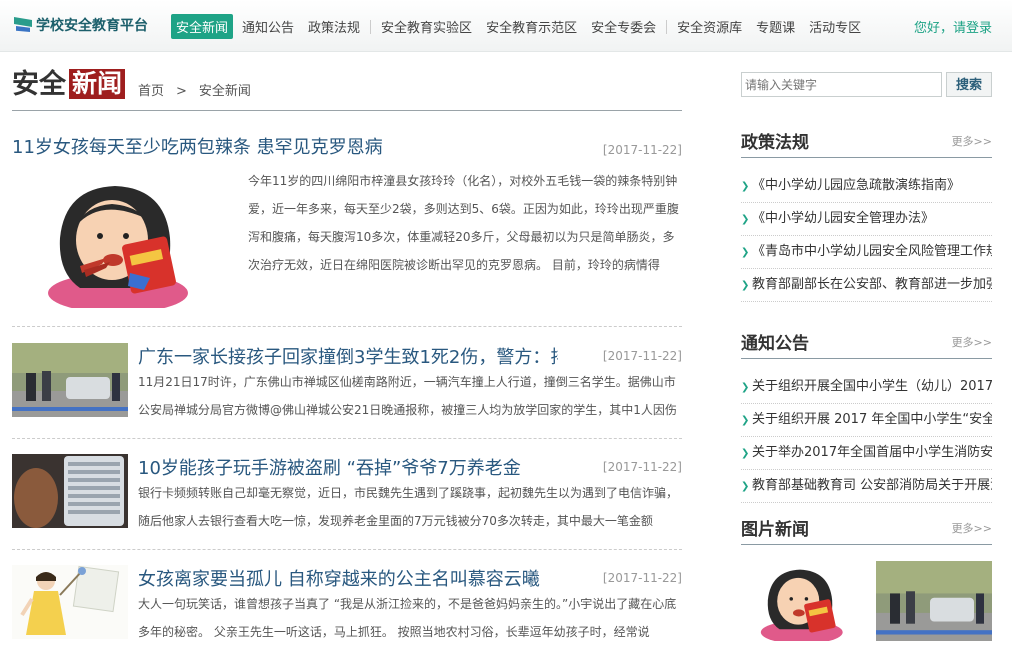  Describe the element at coordinates (866, 186) in the screenshot. I see `policy-list-item: ❯ 《中小学幼儿园应急疏散演练指南》` at that location.